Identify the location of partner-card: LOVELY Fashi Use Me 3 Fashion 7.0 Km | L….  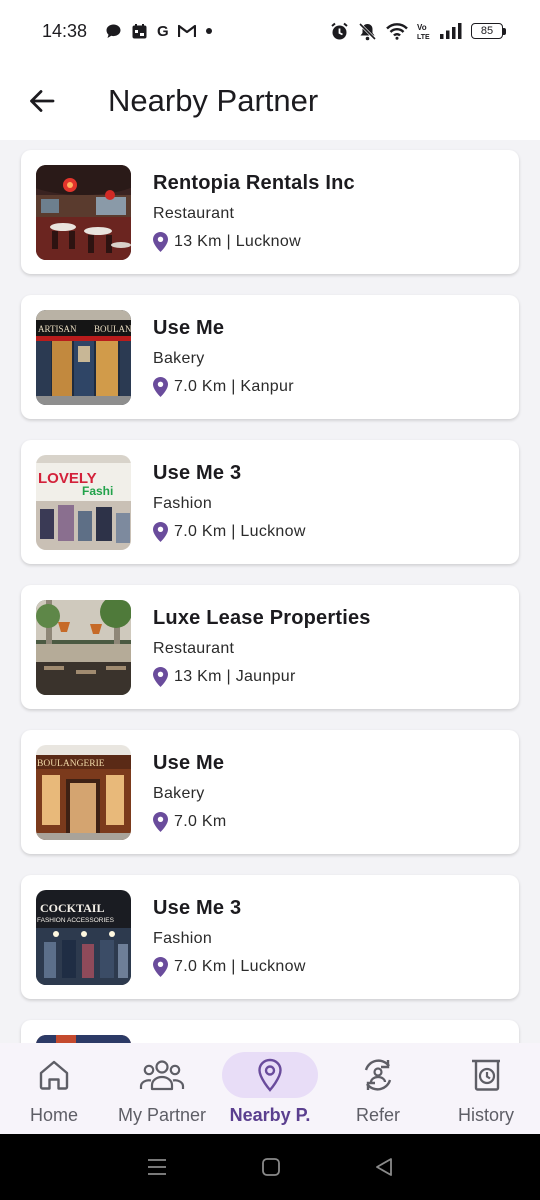
(270, 502).